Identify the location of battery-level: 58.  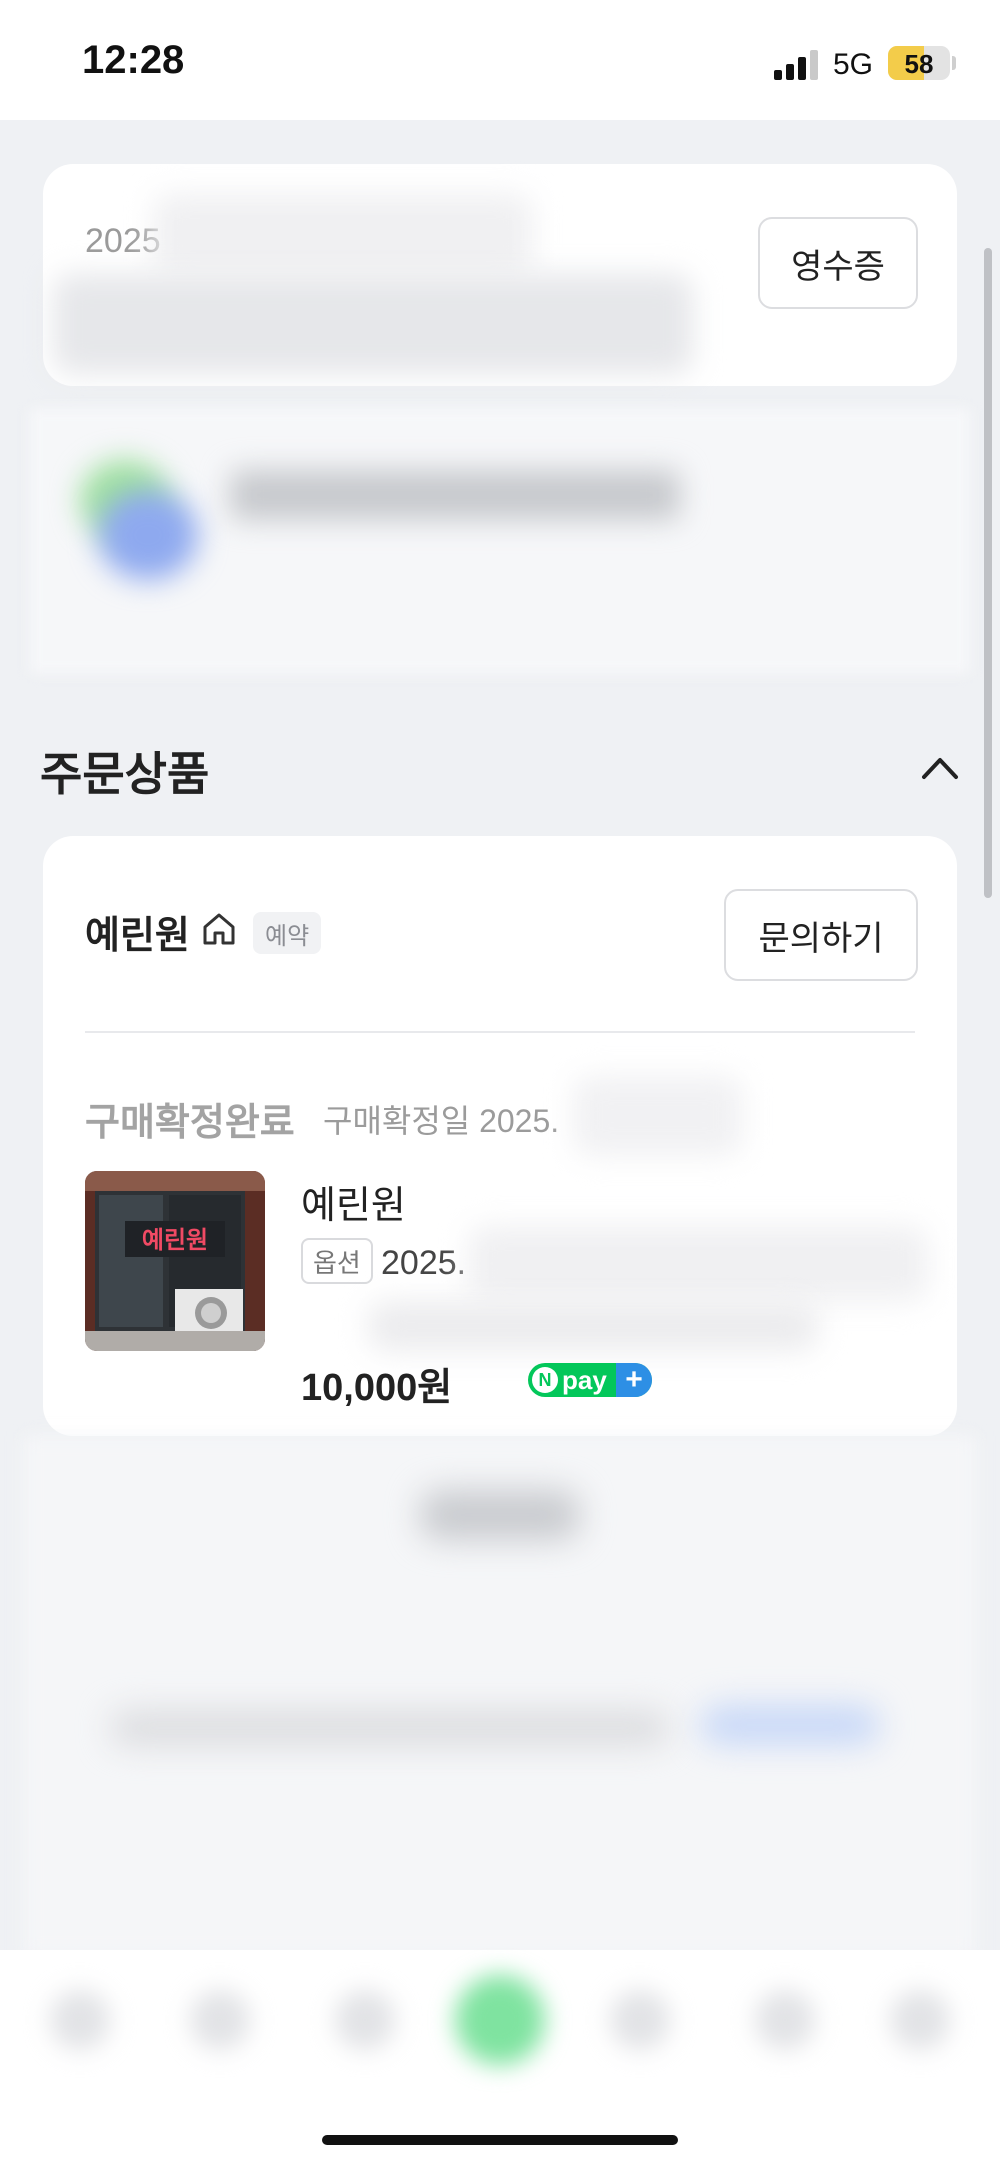
(919, 64).